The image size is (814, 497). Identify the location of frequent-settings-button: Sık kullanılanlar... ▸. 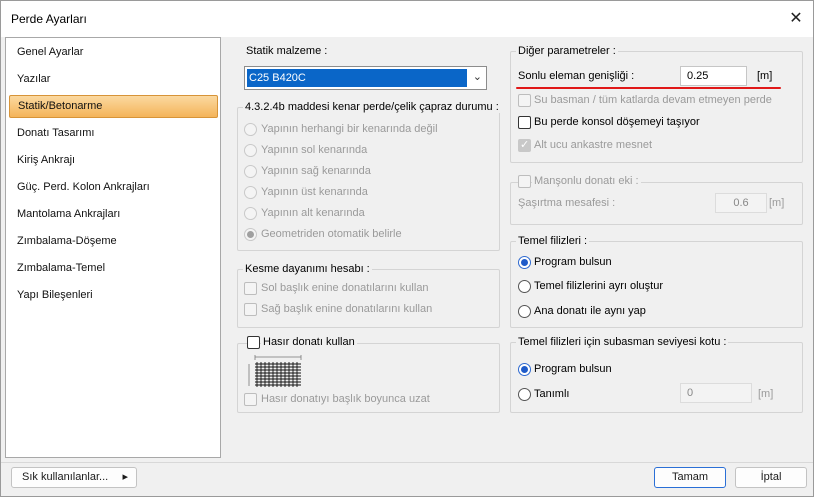
(74, 477).